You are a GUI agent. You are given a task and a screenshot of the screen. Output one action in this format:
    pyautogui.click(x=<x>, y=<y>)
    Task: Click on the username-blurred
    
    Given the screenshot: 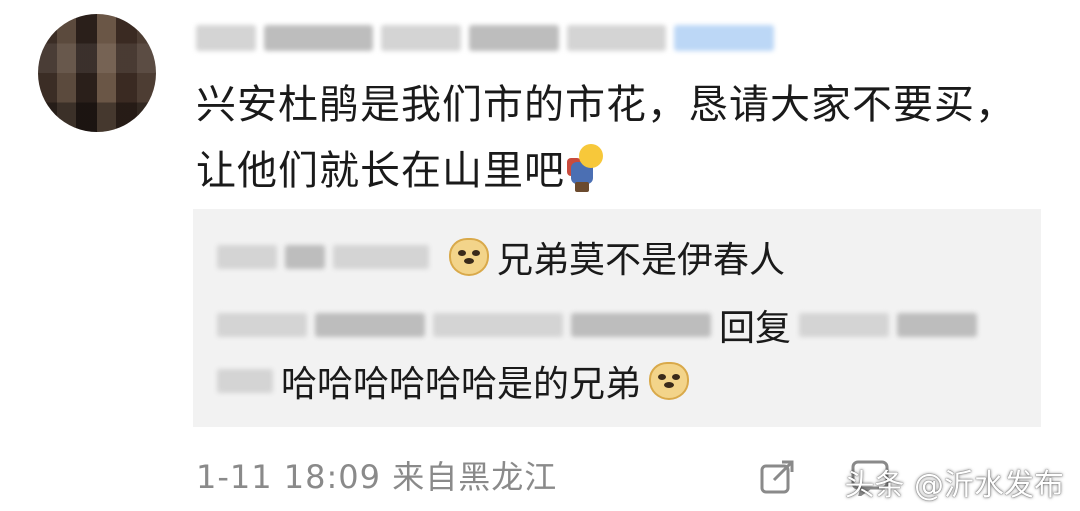 What is the action you would take?
    pyautogui.click(x=485, y=38)
    